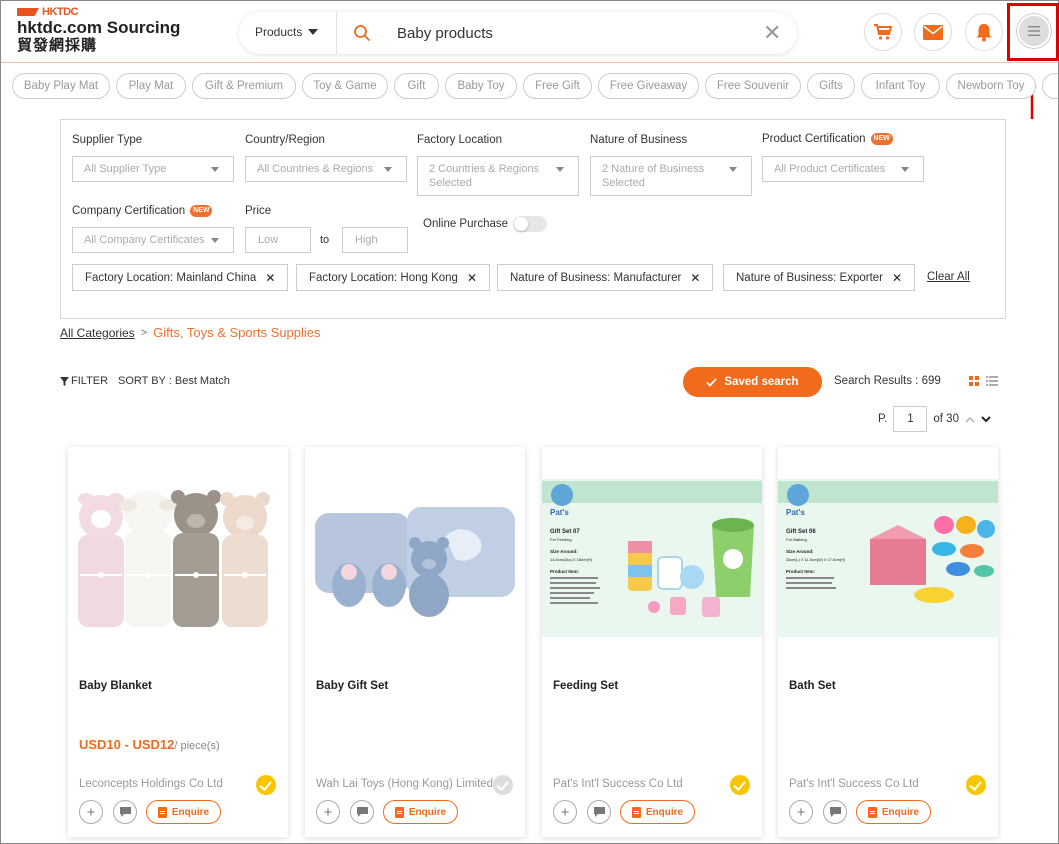 The image size is (1059, 844). I want to click on clear-search-icon: ✕, so click(772, 33).